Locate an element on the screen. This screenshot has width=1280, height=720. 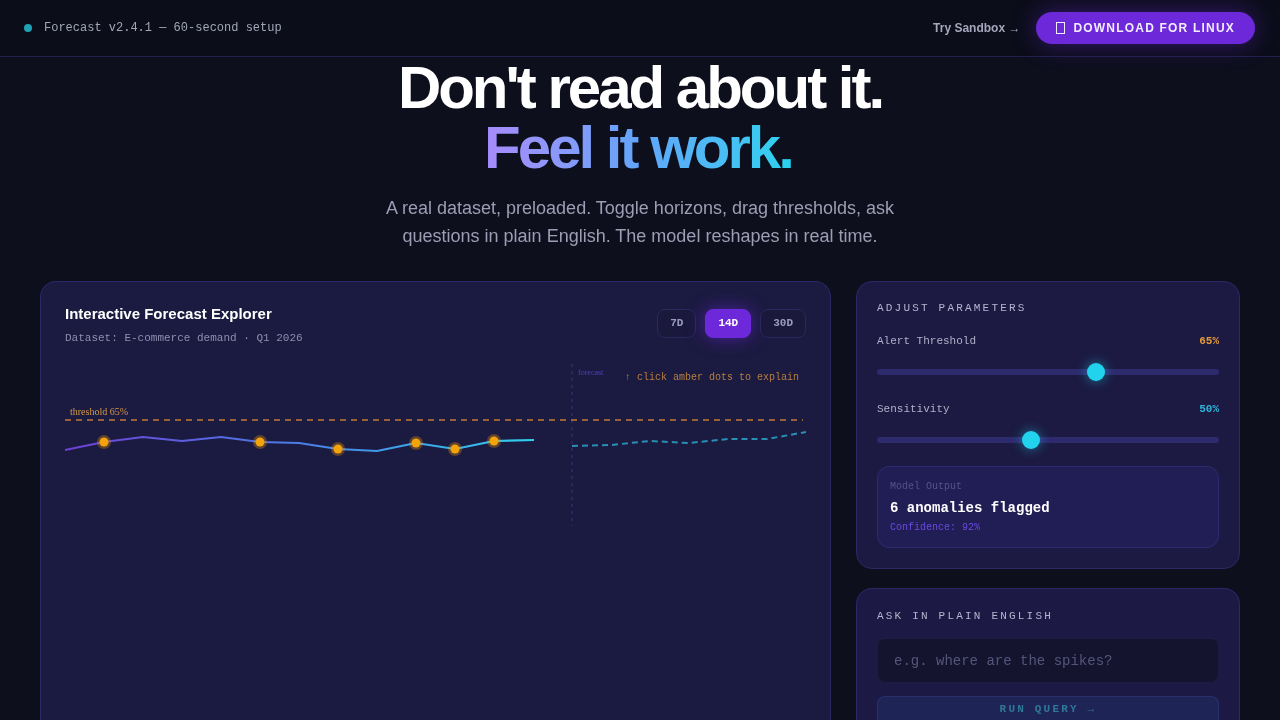
explorer-title: Interactive Forecast Explorer is located at coordinates (169, 314).